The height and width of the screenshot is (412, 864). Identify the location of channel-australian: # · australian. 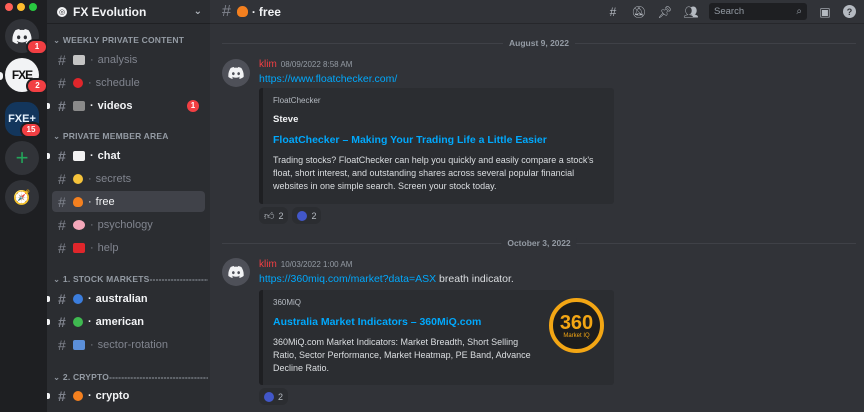
(126, 298).